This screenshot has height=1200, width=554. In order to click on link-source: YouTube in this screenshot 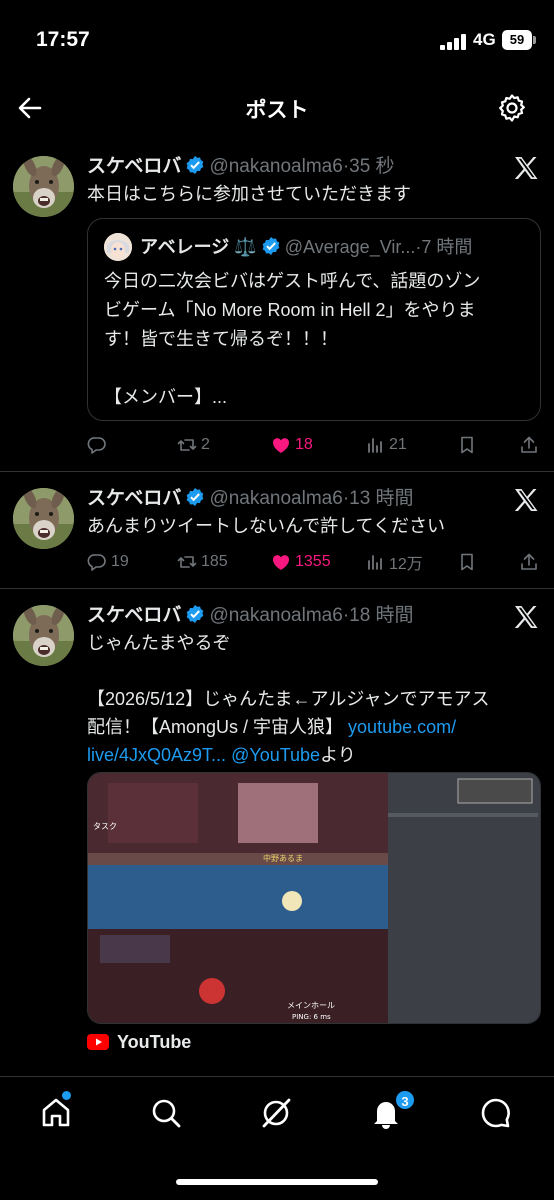, I will do `click(139, 1042)`.